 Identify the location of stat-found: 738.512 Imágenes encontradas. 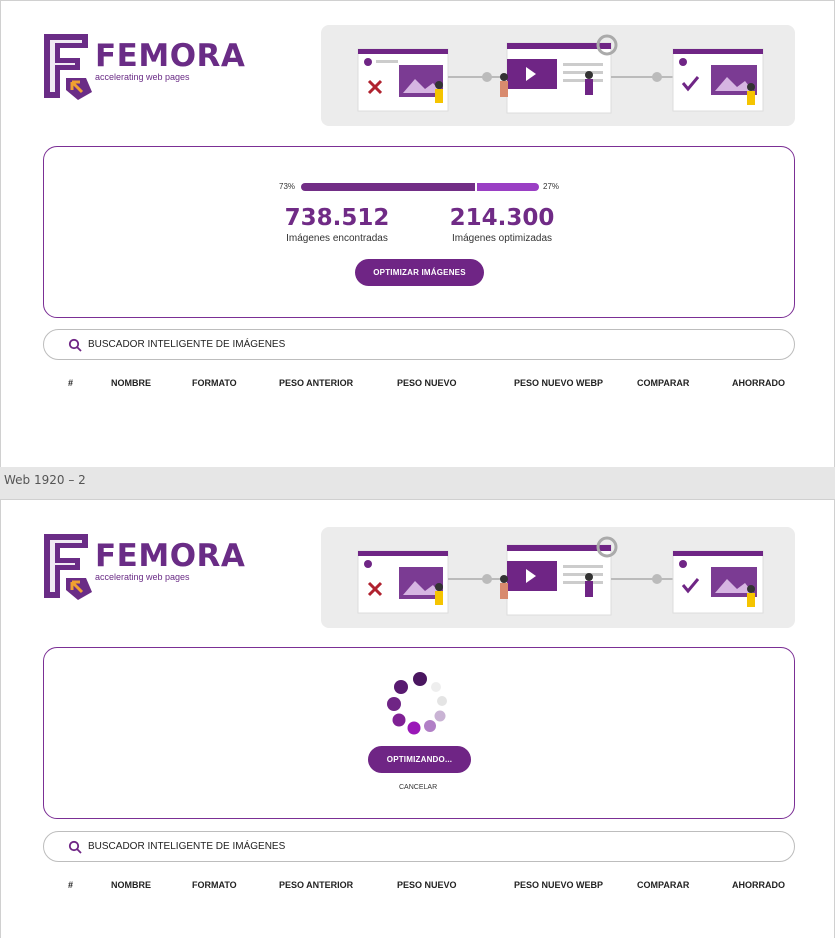
(337, 224).